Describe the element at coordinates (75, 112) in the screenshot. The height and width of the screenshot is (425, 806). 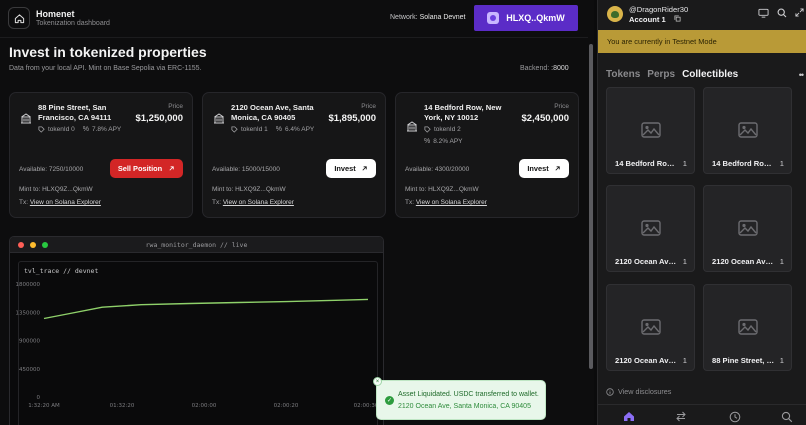
I see `property-address: 88 Pine Street, San Francisco, CA 94111` at that location.